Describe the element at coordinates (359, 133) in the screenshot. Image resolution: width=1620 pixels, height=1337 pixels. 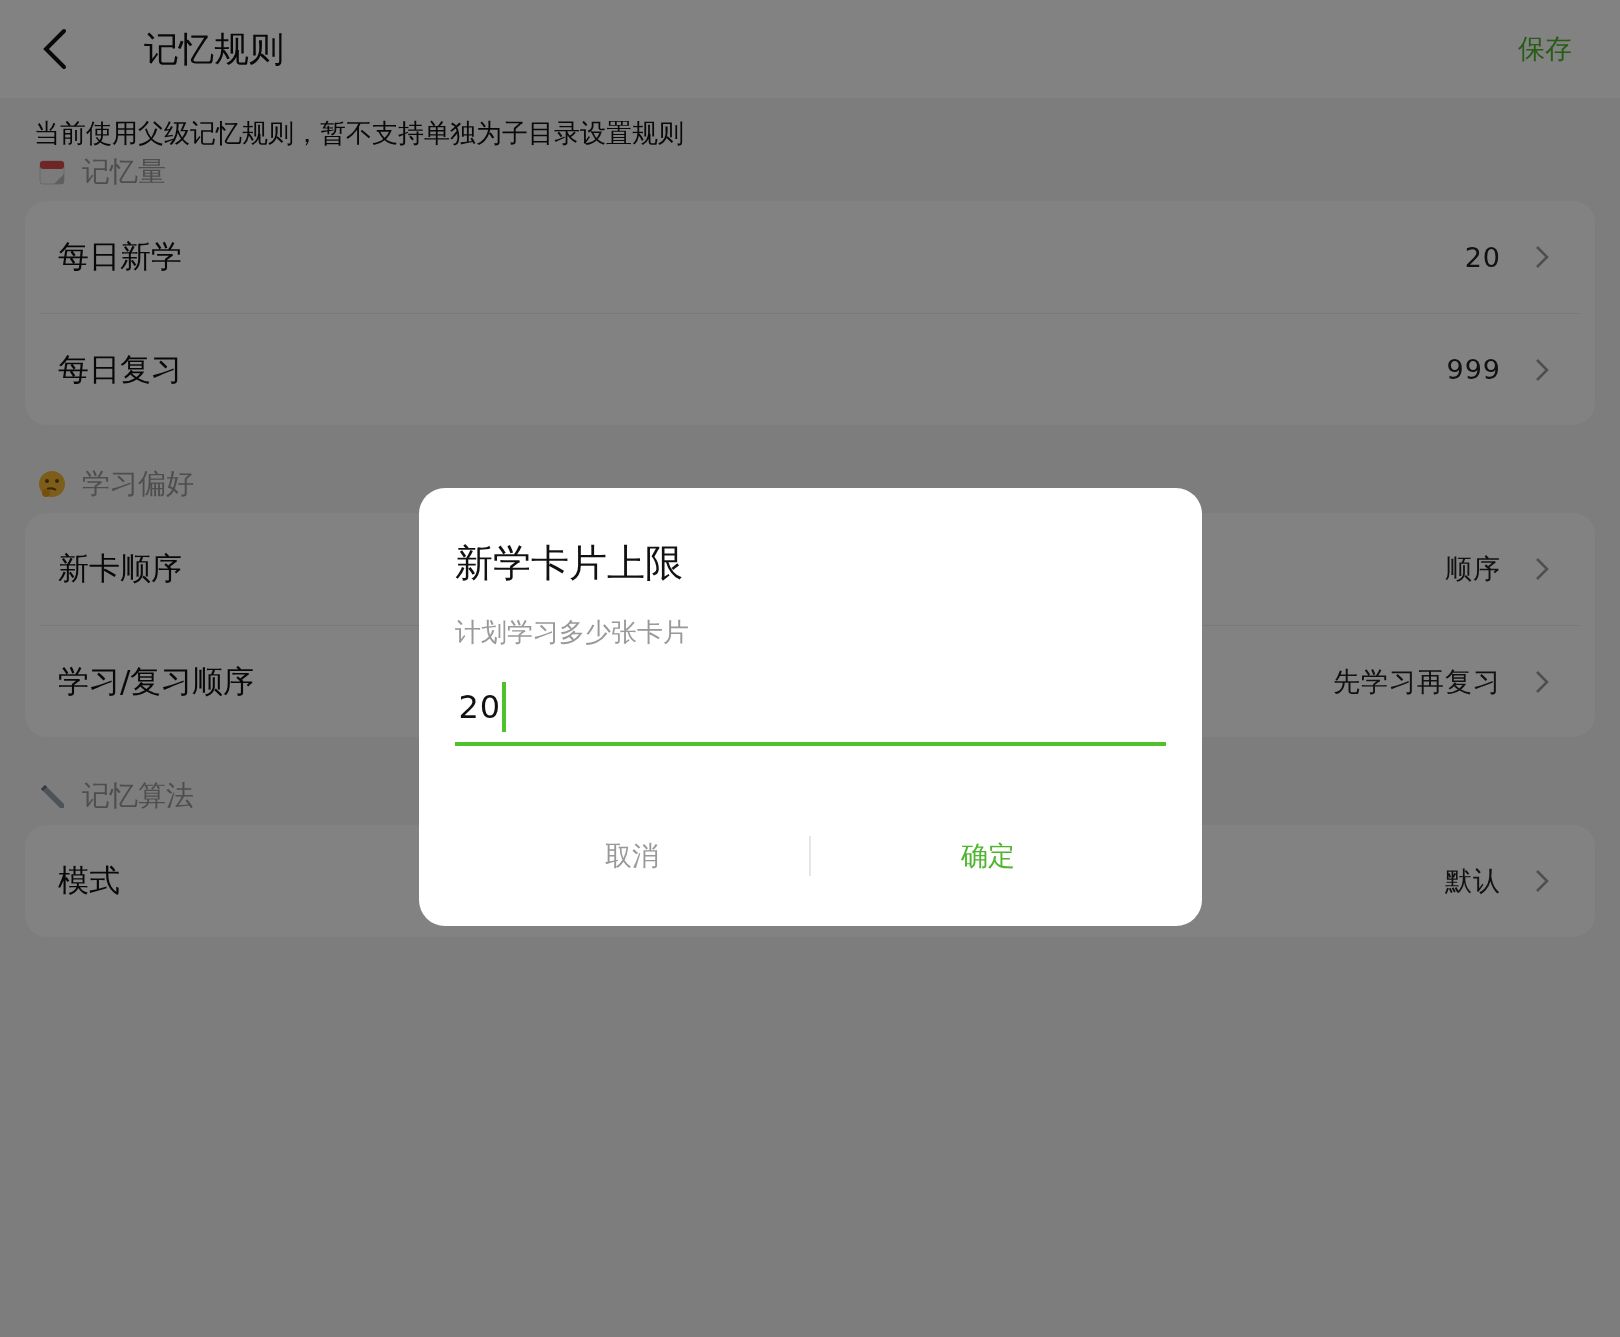
I see `notice-text: 当前使用父级记忆规则，暂不支持单独为子目录设置规则` at that location.